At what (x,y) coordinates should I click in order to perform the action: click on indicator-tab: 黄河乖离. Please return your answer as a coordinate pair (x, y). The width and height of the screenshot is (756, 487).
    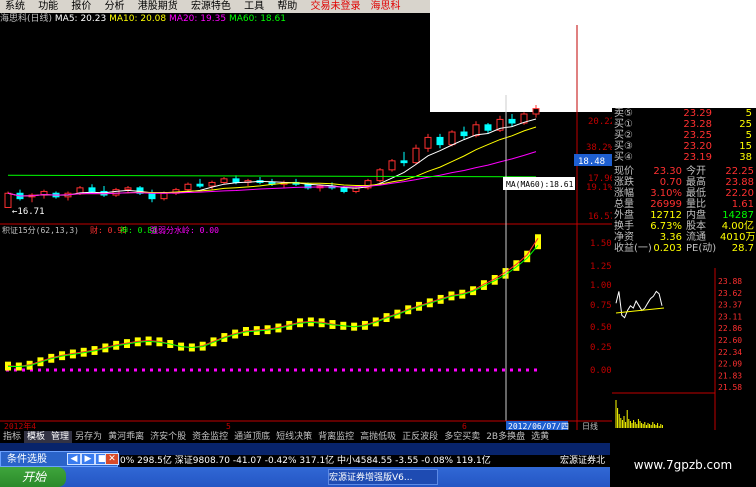
    Looking at the image, I should click on (126, 437).